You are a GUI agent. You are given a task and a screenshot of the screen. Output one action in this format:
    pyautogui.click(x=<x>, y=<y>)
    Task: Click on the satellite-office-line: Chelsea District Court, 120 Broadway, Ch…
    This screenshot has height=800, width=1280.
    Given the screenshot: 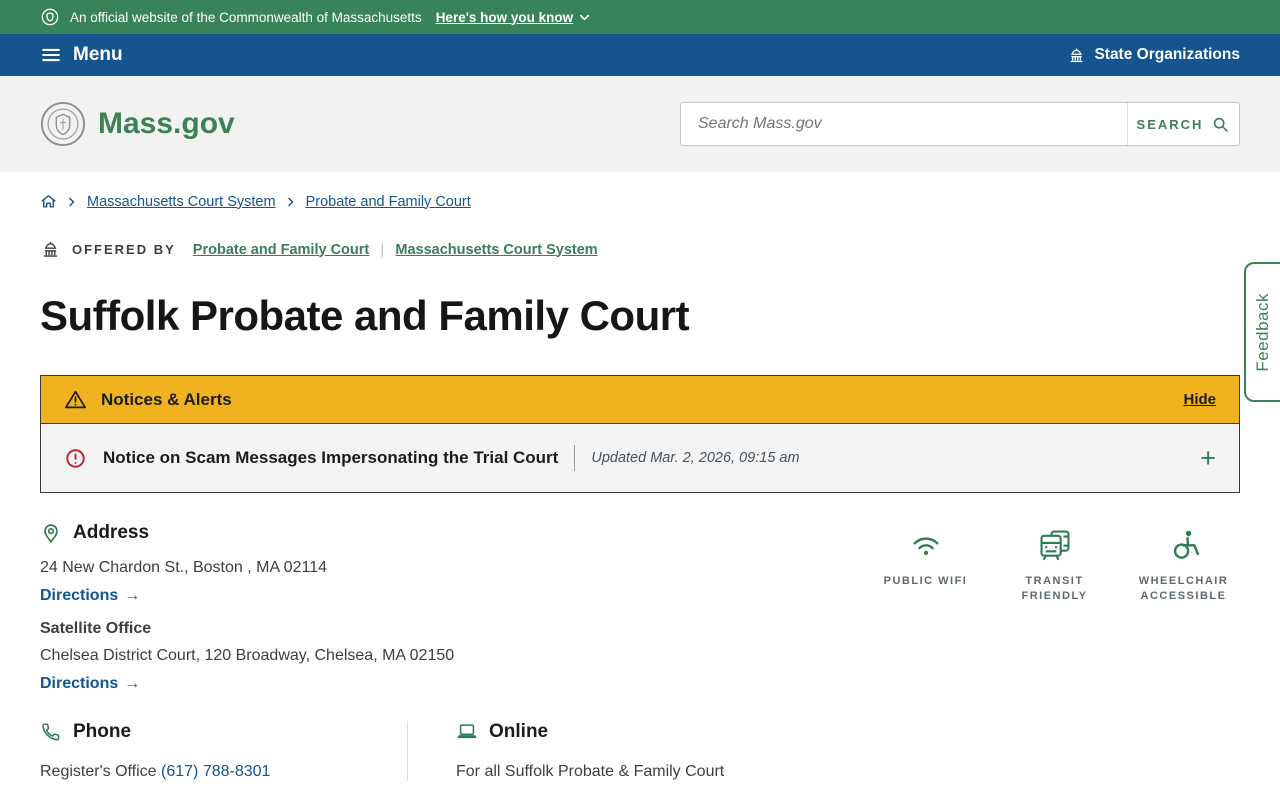 What is the action you would take?
    pyautogui.click(x=247, y=655)
    